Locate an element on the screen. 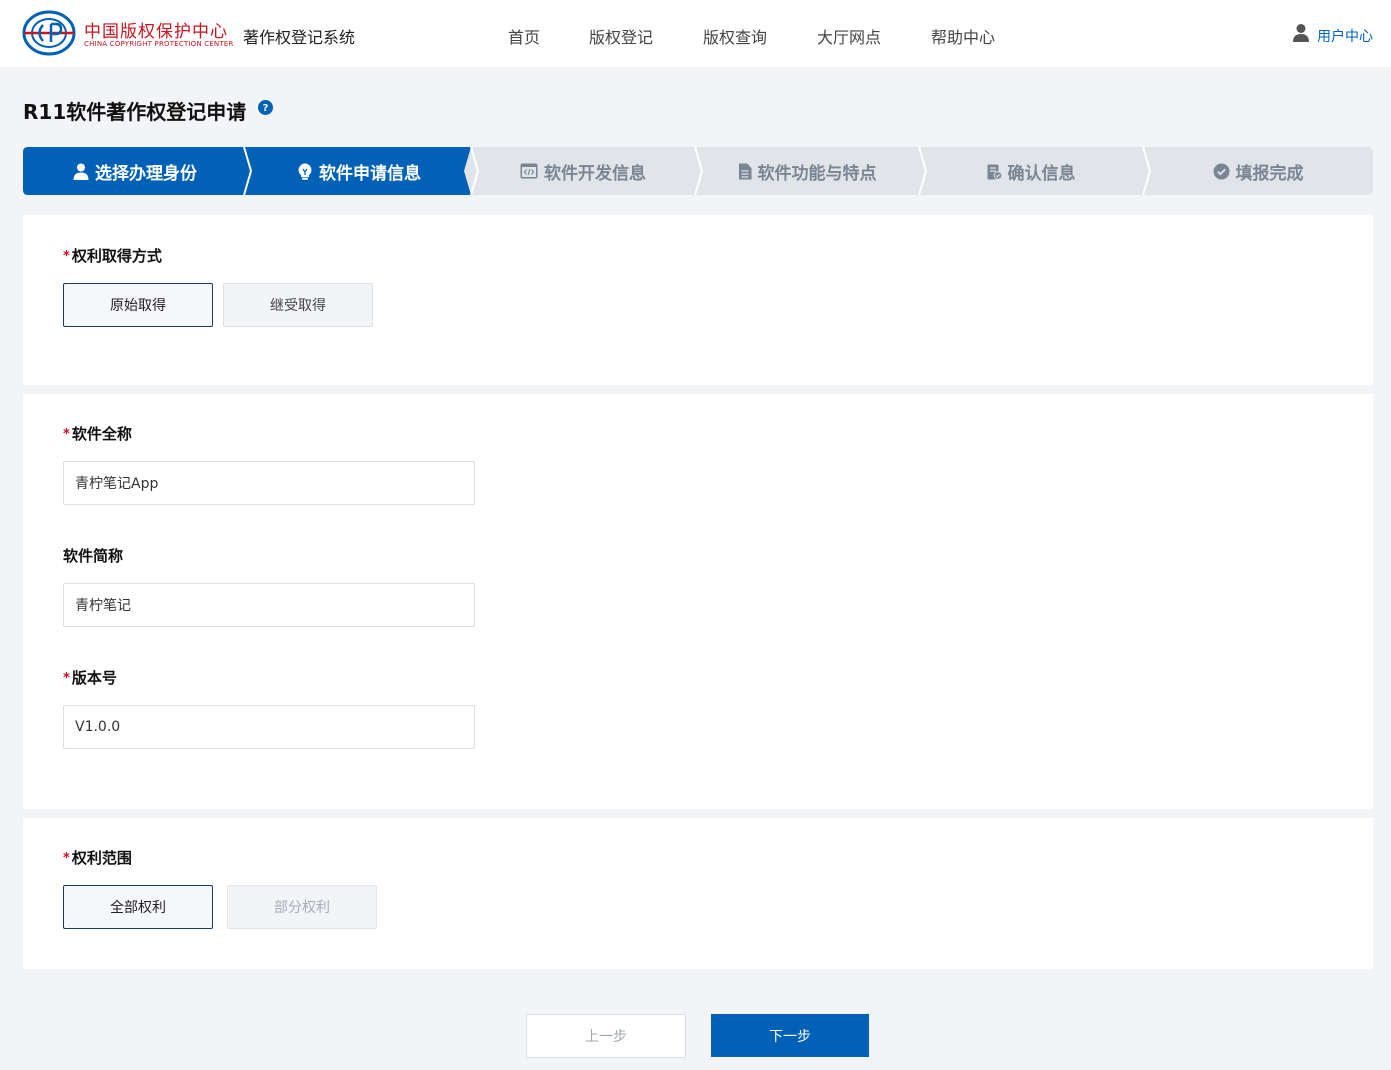  version-label-text: 版本号 is located at coordinates (94, 678).